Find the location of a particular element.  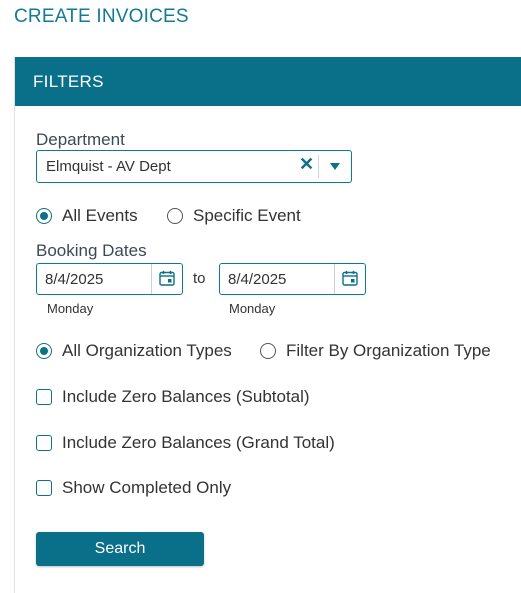

department-value: Elmquist - AV Dept is located at coordinates (108, 166).